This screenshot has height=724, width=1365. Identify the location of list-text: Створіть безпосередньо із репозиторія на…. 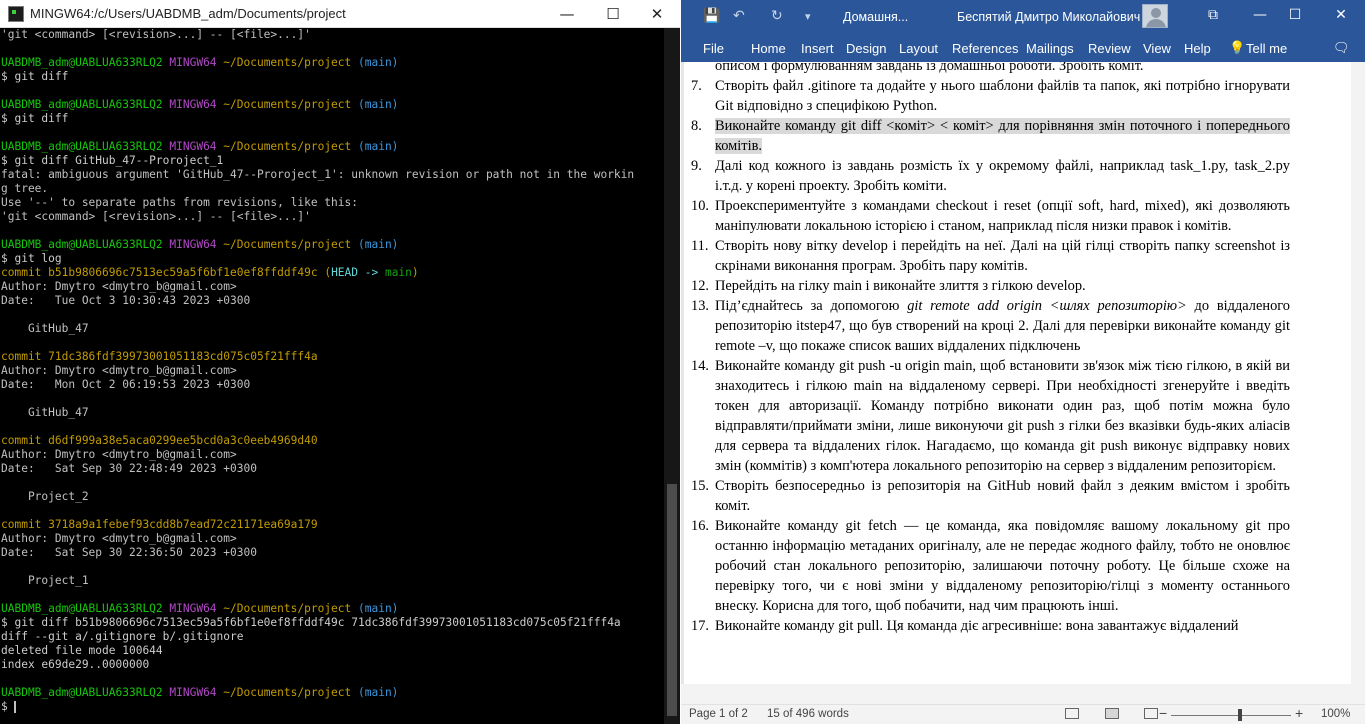
(1002, 496).